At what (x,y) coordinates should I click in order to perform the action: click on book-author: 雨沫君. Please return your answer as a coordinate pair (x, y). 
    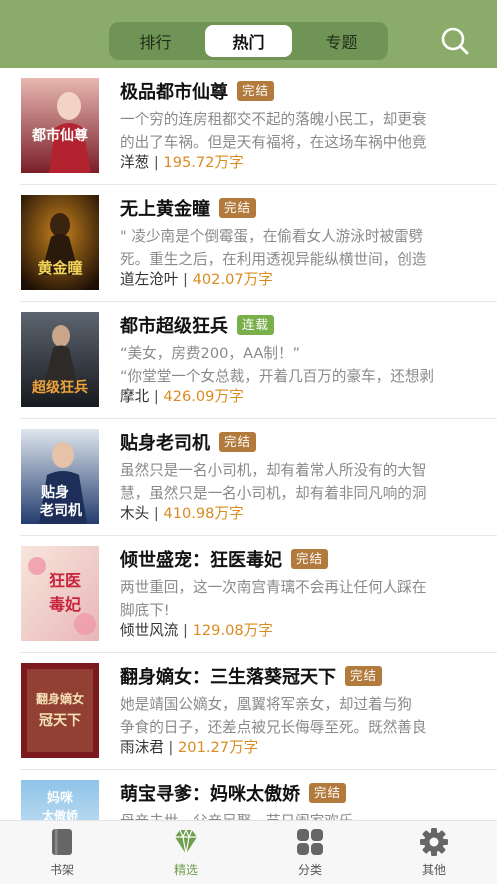
    Looking at the image, I should click on (142, 747).